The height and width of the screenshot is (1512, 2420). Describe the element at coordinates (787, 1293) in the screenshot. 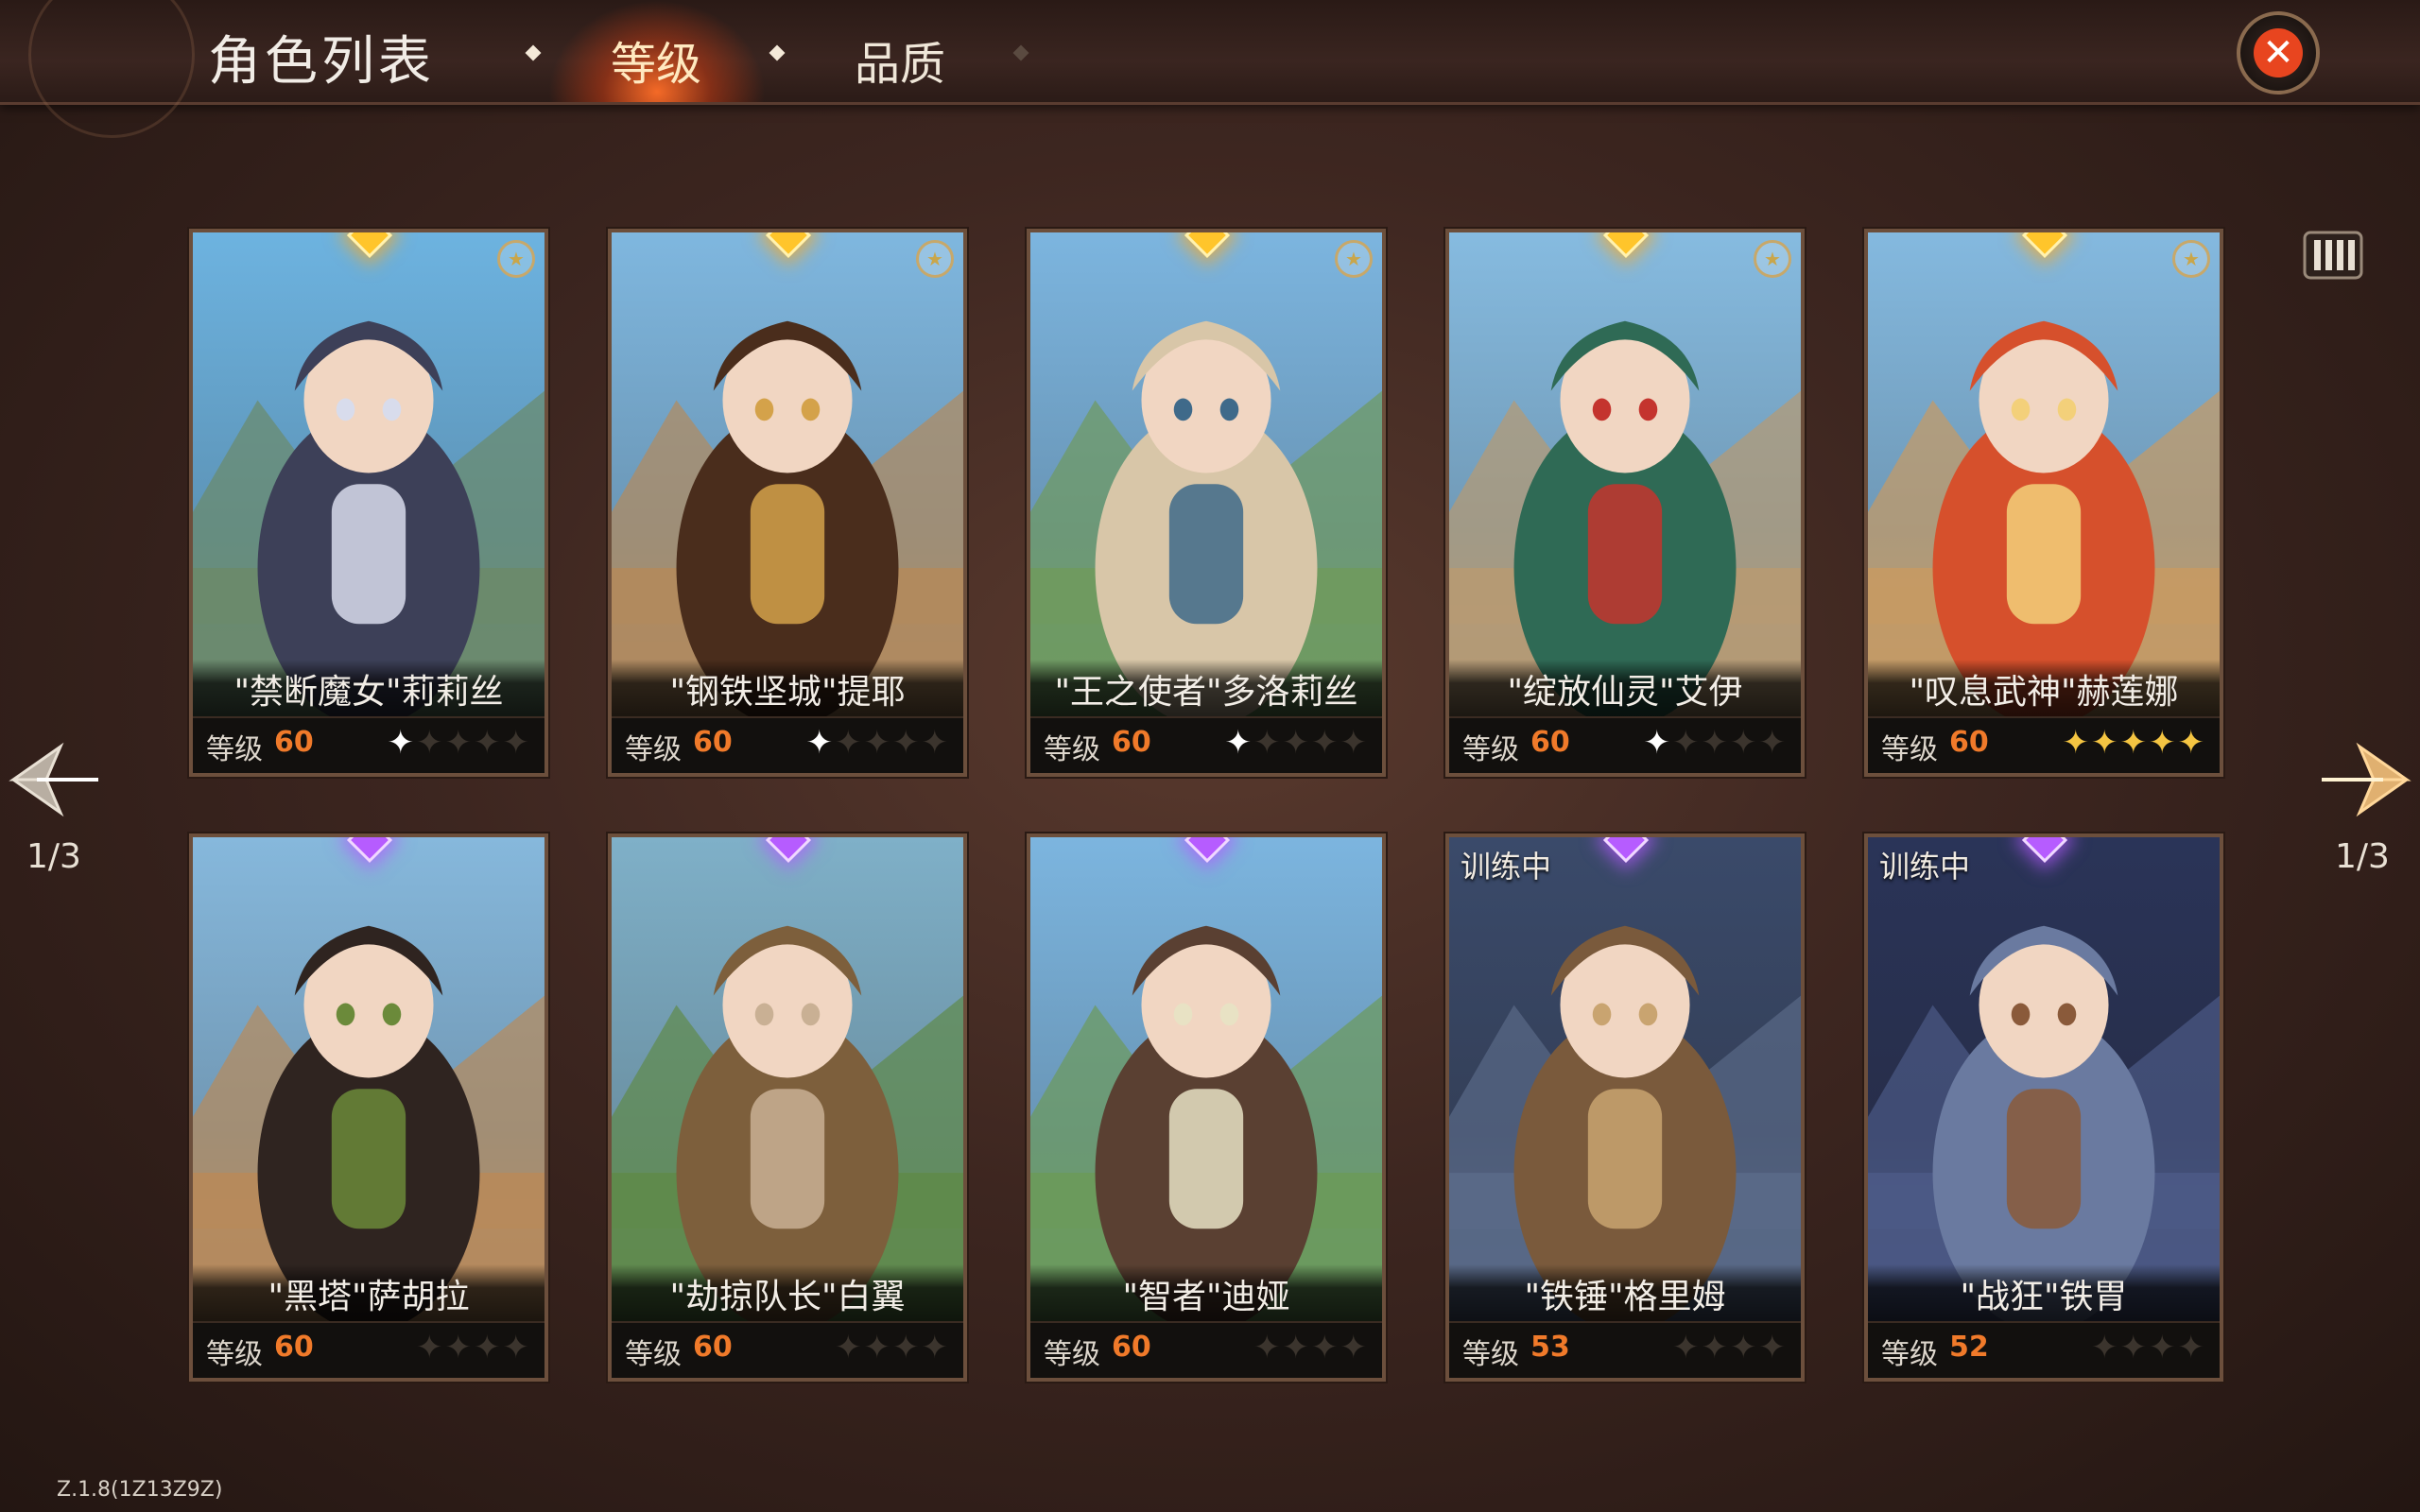

I see `character-name: "劫掠队长"白翼` at that location.